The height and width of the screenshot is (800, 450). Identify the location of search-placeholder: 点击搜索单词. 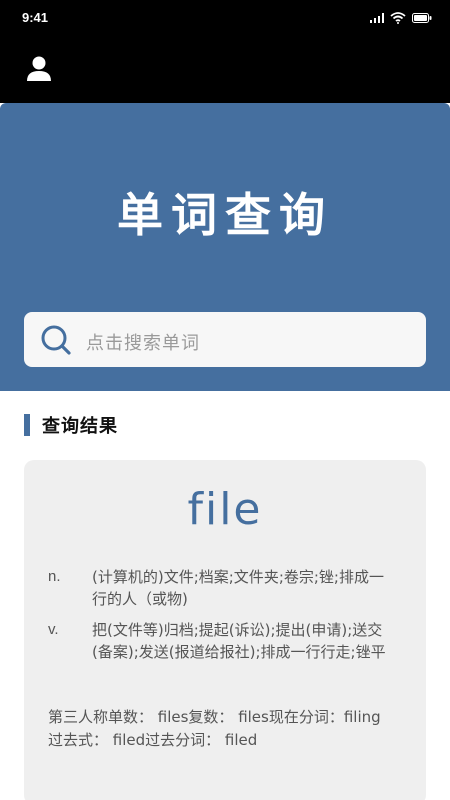
(143, 343).